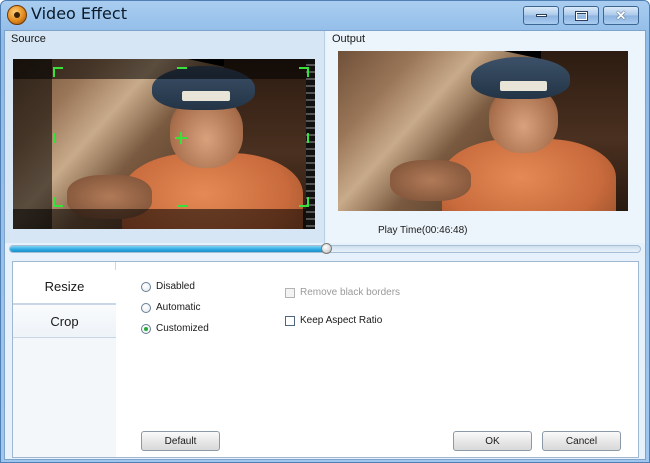 This screenshot has width=650, height=463. I want to click on remove-black-borders-checkbox, so click(290, 292).